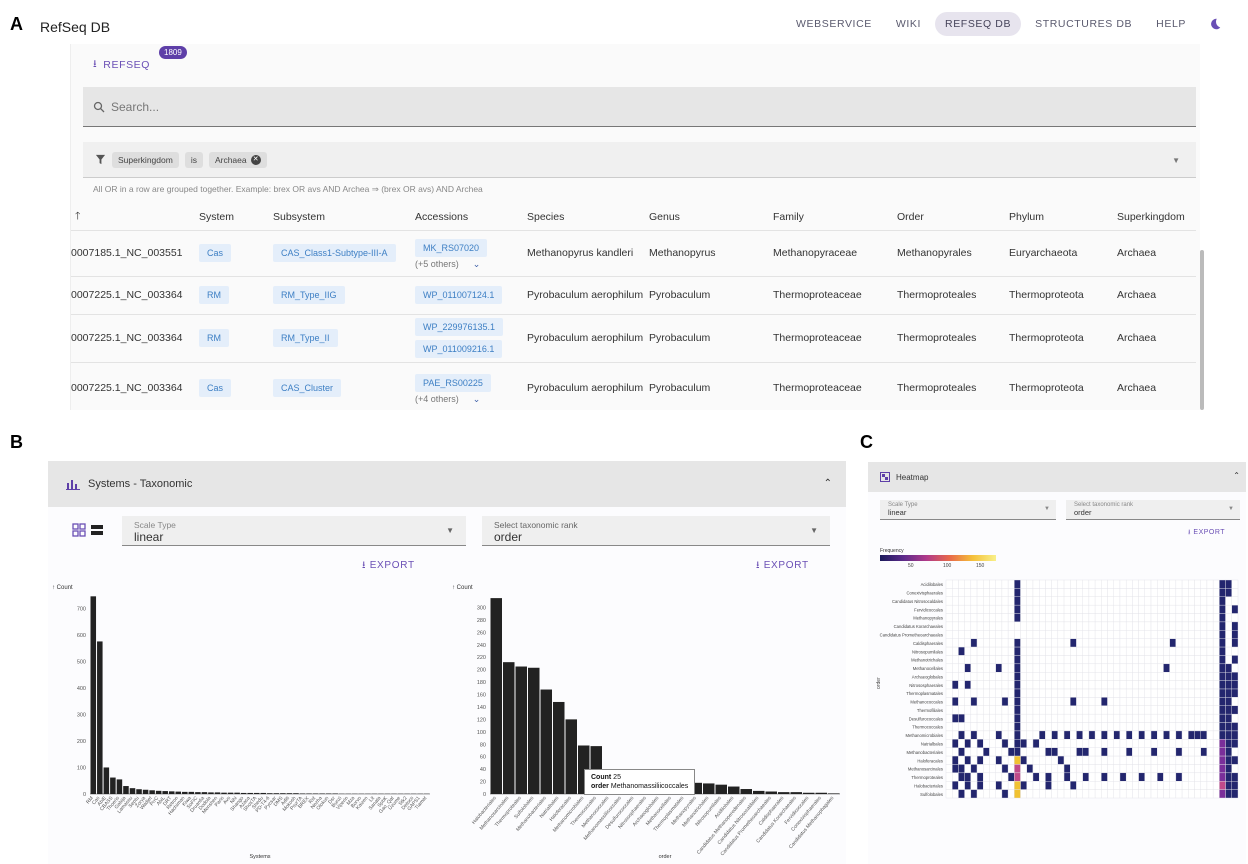  I want to click on col-system: System, so click(236, 217).